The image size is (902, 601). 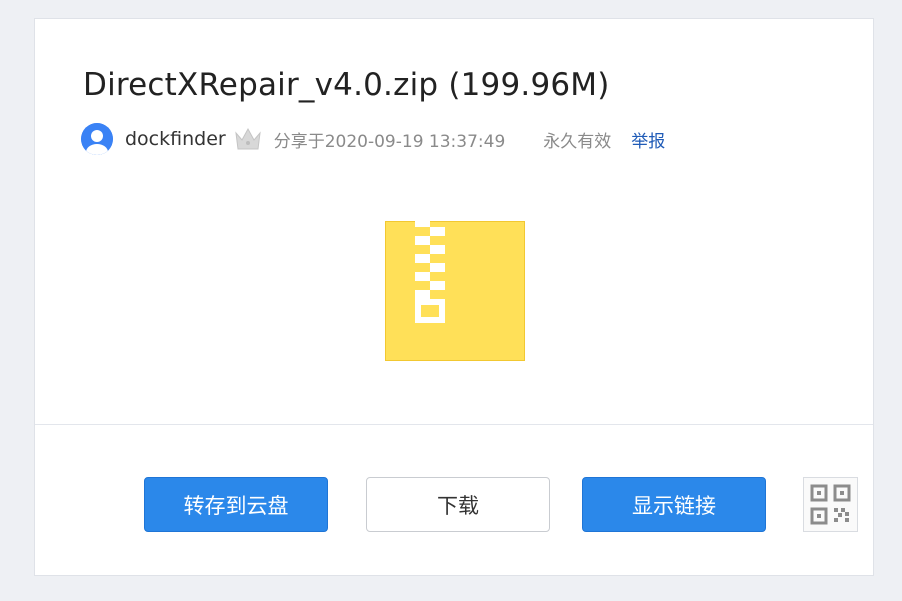 What do you see at coordinates (236, 504) in the screenshot?
I see `save-to-cloud-button: 转存到云盘` at bounding box center [236, 504].